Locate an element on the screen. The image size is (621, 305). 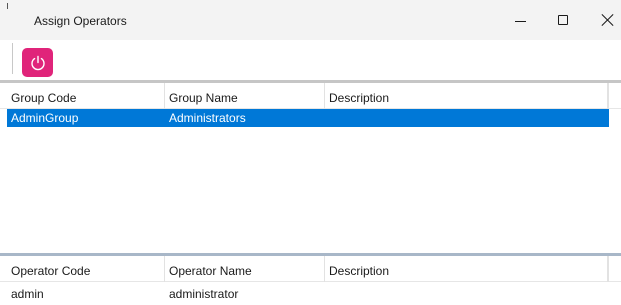
column-header-operator-code: Operator Code is located at coordinates (86, 269).